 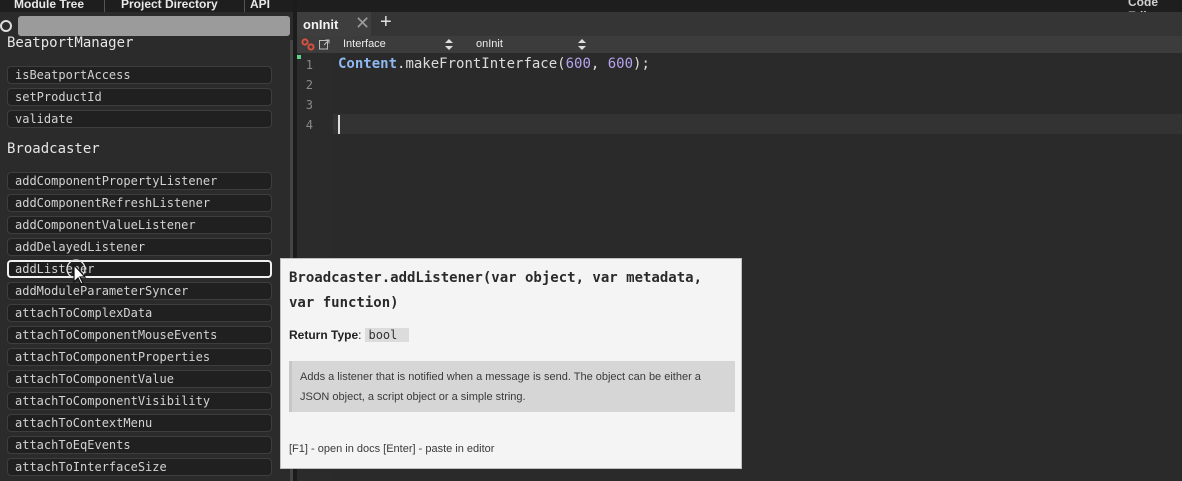 What do you see at coordinates (309, 105) in the screenshot?
I see `line-number: 3` at bounding box center [309, 105].